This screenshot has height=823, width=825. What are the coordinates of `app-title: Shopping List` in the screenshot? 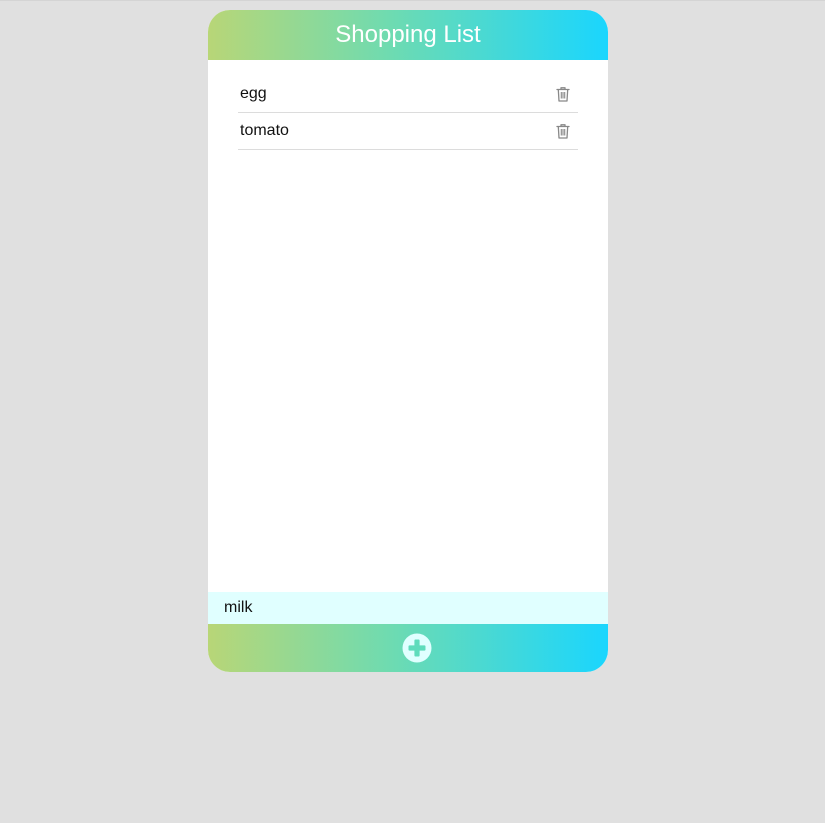 It's located at (408, 34).